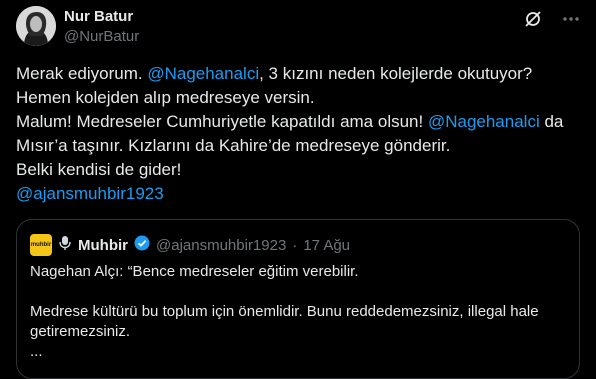  What do you see at coordinates (142, 245) in the screenshot?
I see `verified-badge-icon` at bounding box center [142, 245].